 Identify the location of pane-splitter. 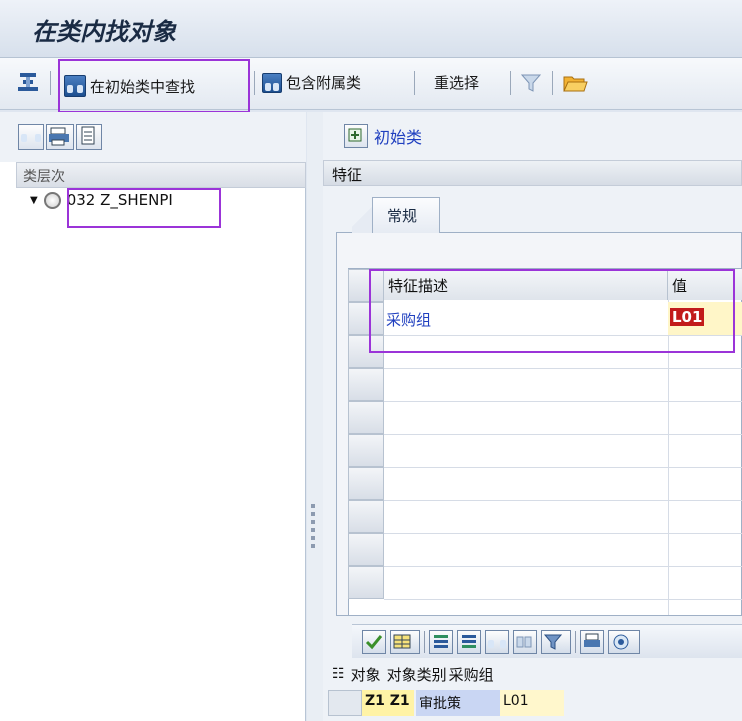
(315, 416).